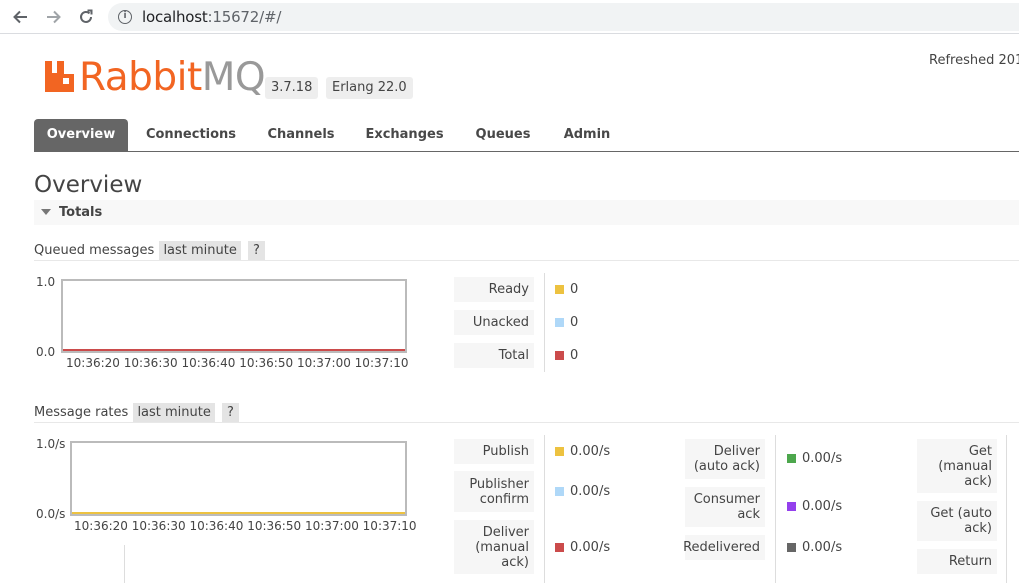 Image resolution: width=1019 pixels, height=583 pixels. Describe the element at coordinates (60, 76) in the screenshot. I see `rabbit-logo-icon` at that location.